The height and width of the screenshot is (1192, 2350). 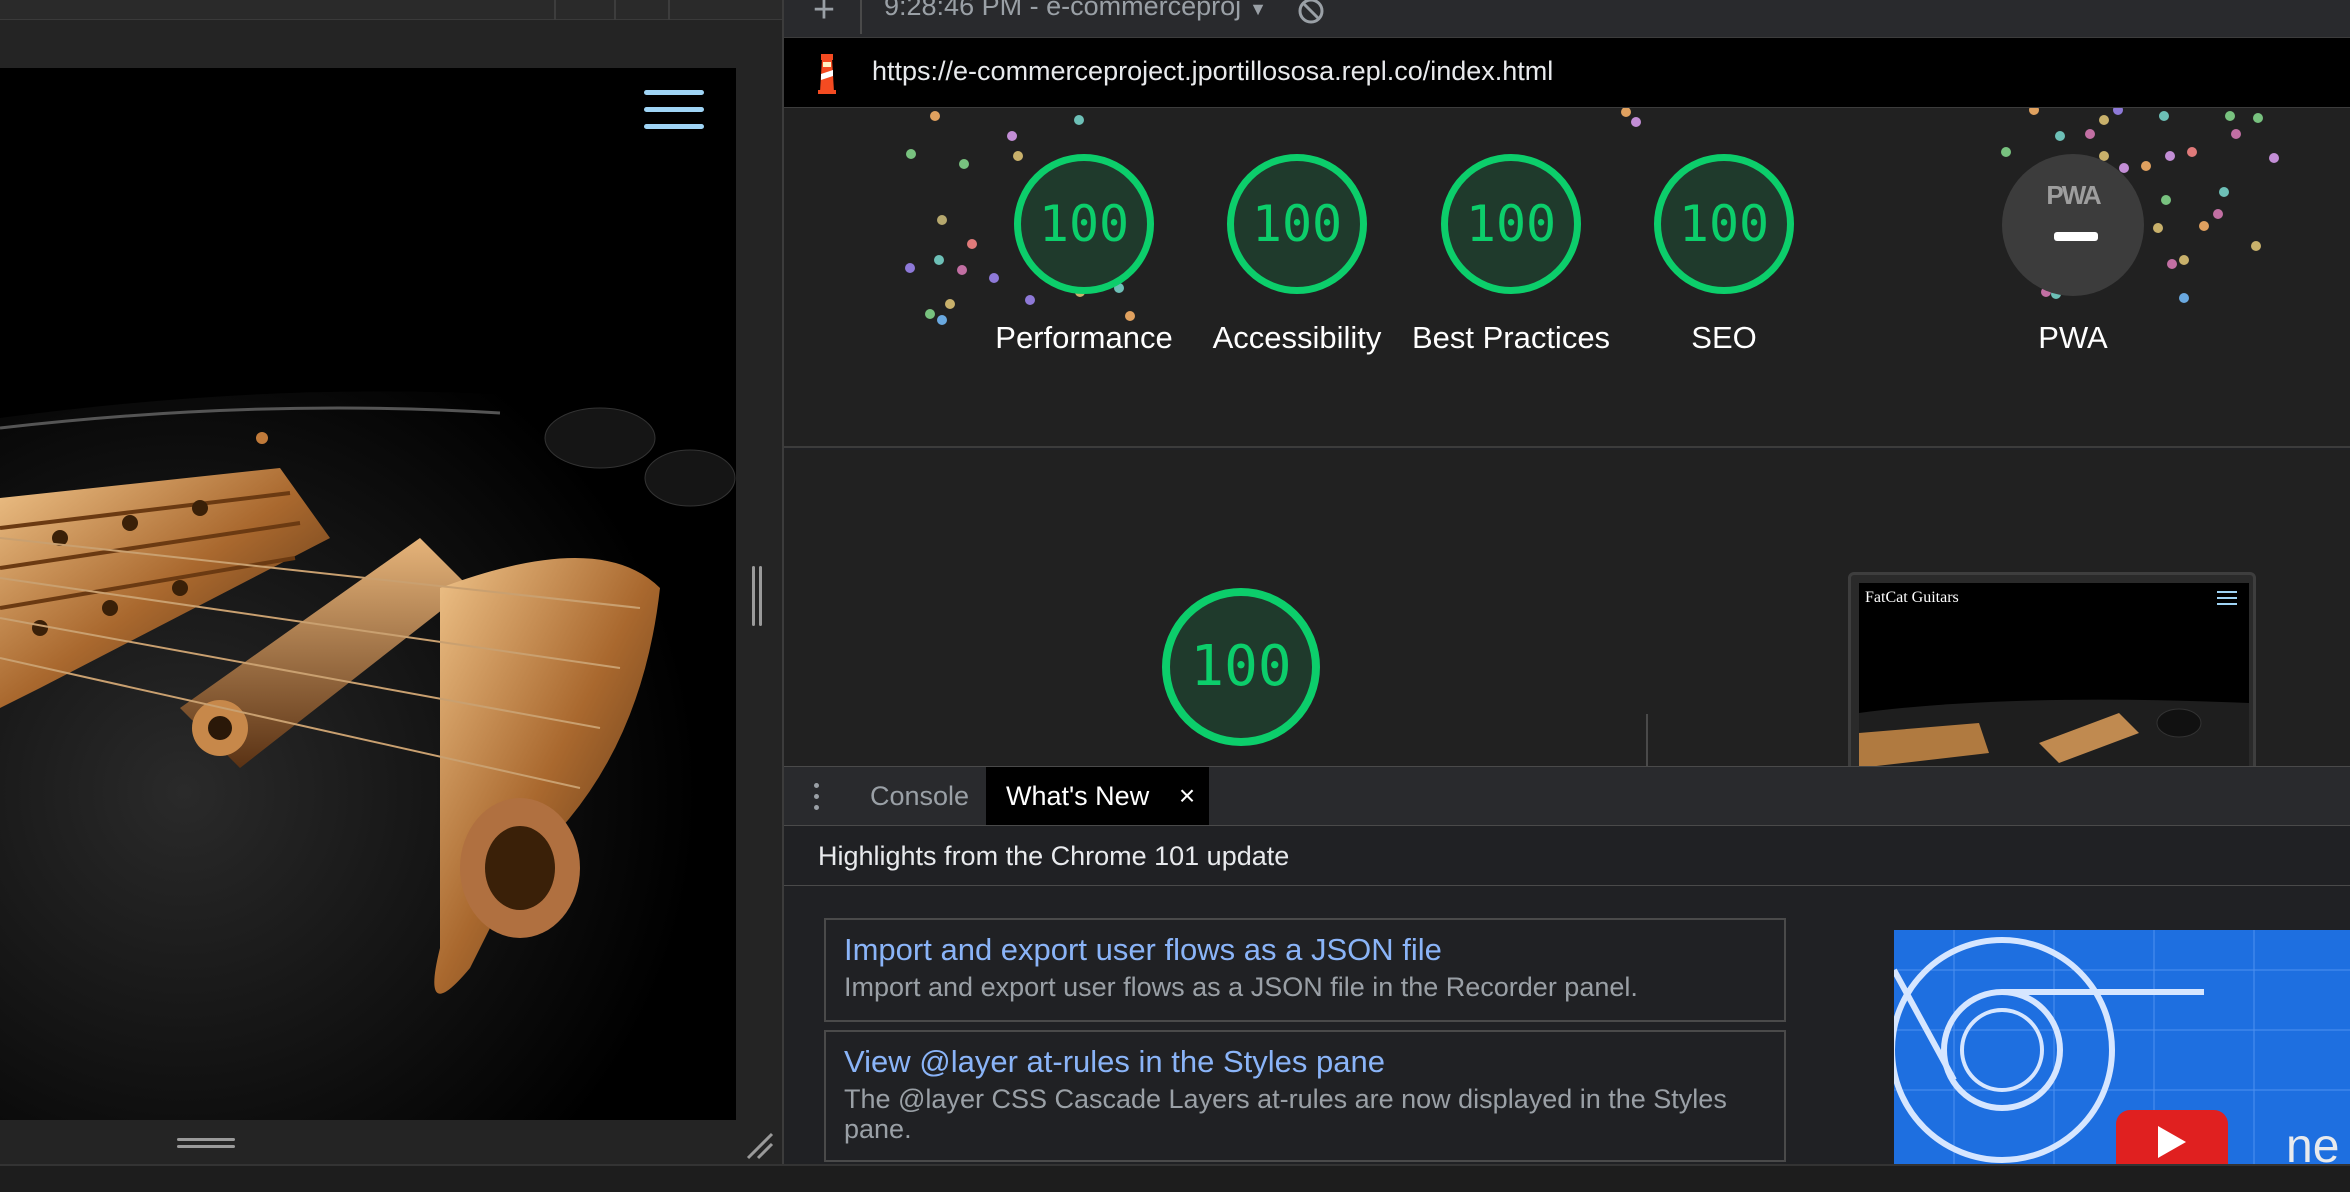 I want to click on whats-new-header: Highlights from the Chrome 101 update, so click(x=1567, y=856).